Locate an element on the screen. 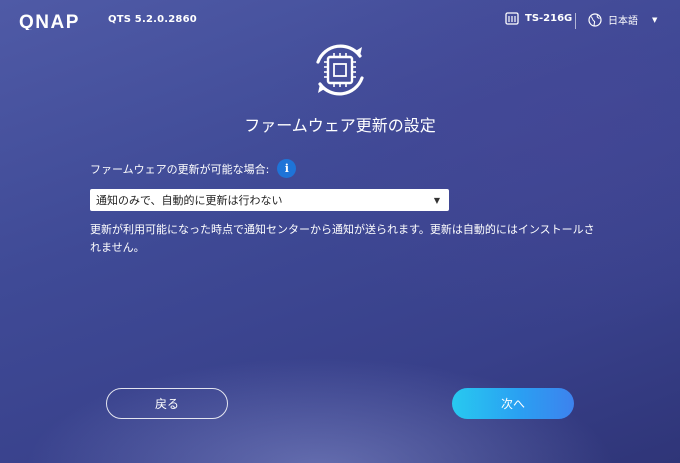 The image size is (680, 463). update-policy-label: ファームウェアの更新が可能な場合: is located at coordinates (180, 169).